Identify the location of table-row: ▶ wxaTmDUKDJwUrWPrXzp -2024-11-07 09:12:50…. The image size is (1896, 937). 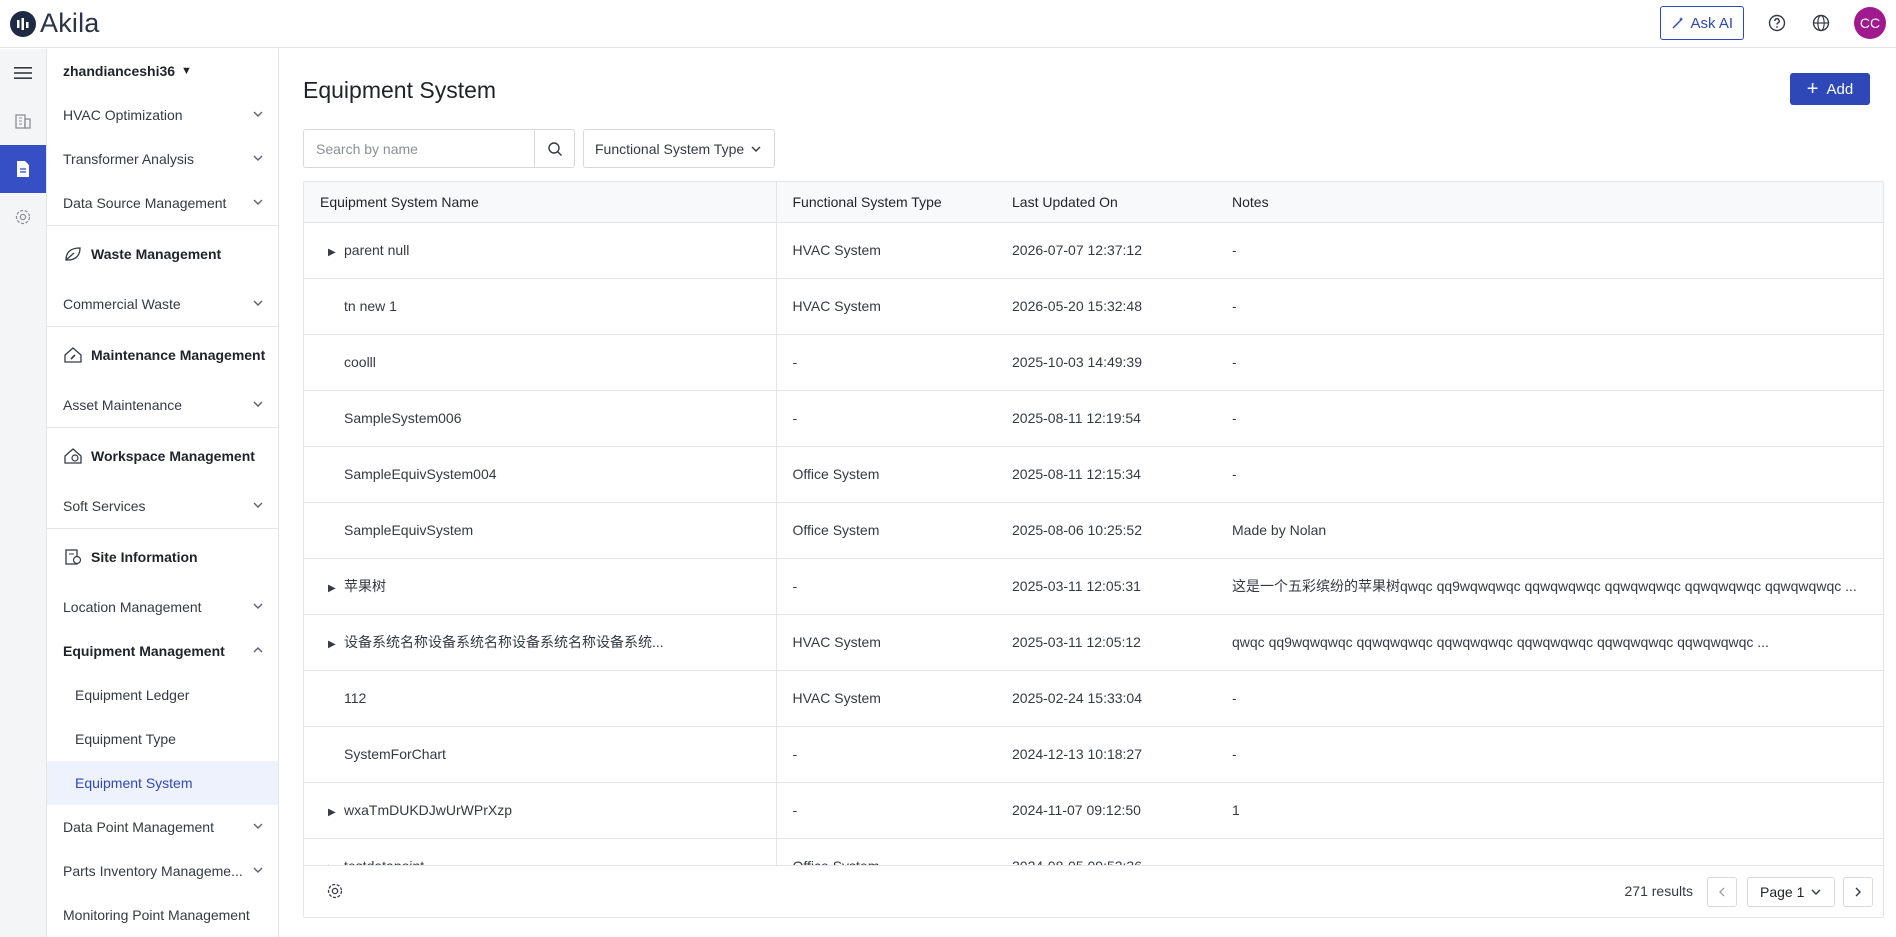
(1093, 810).